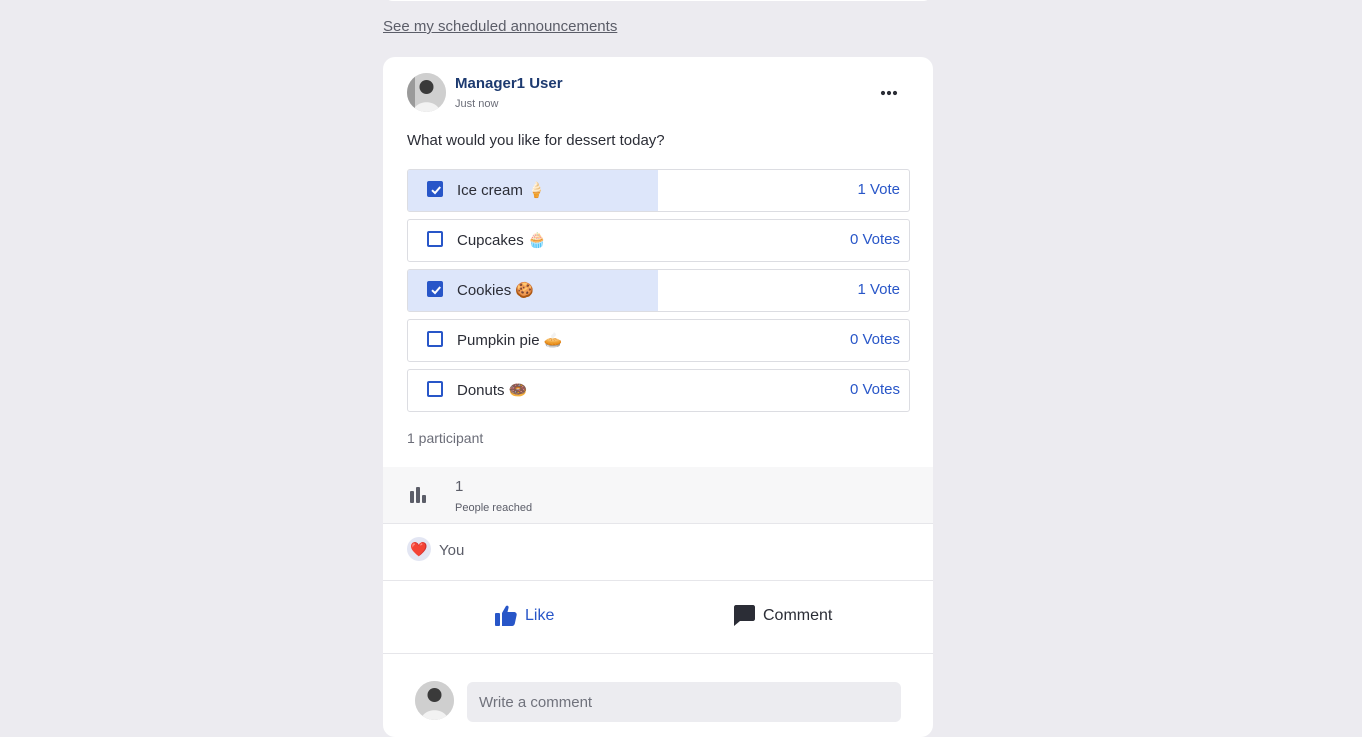 Image resolution: width=1362 pixels, height=737 pixels. I want to click on thumbs-up-icon, so click(506, 615).